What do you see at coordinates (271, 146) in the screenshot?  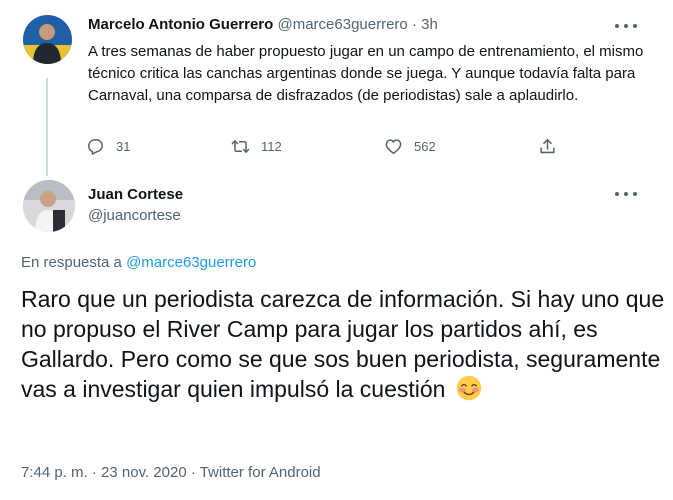 I see `retweet-count: 112` at bounding box center [271, 146].